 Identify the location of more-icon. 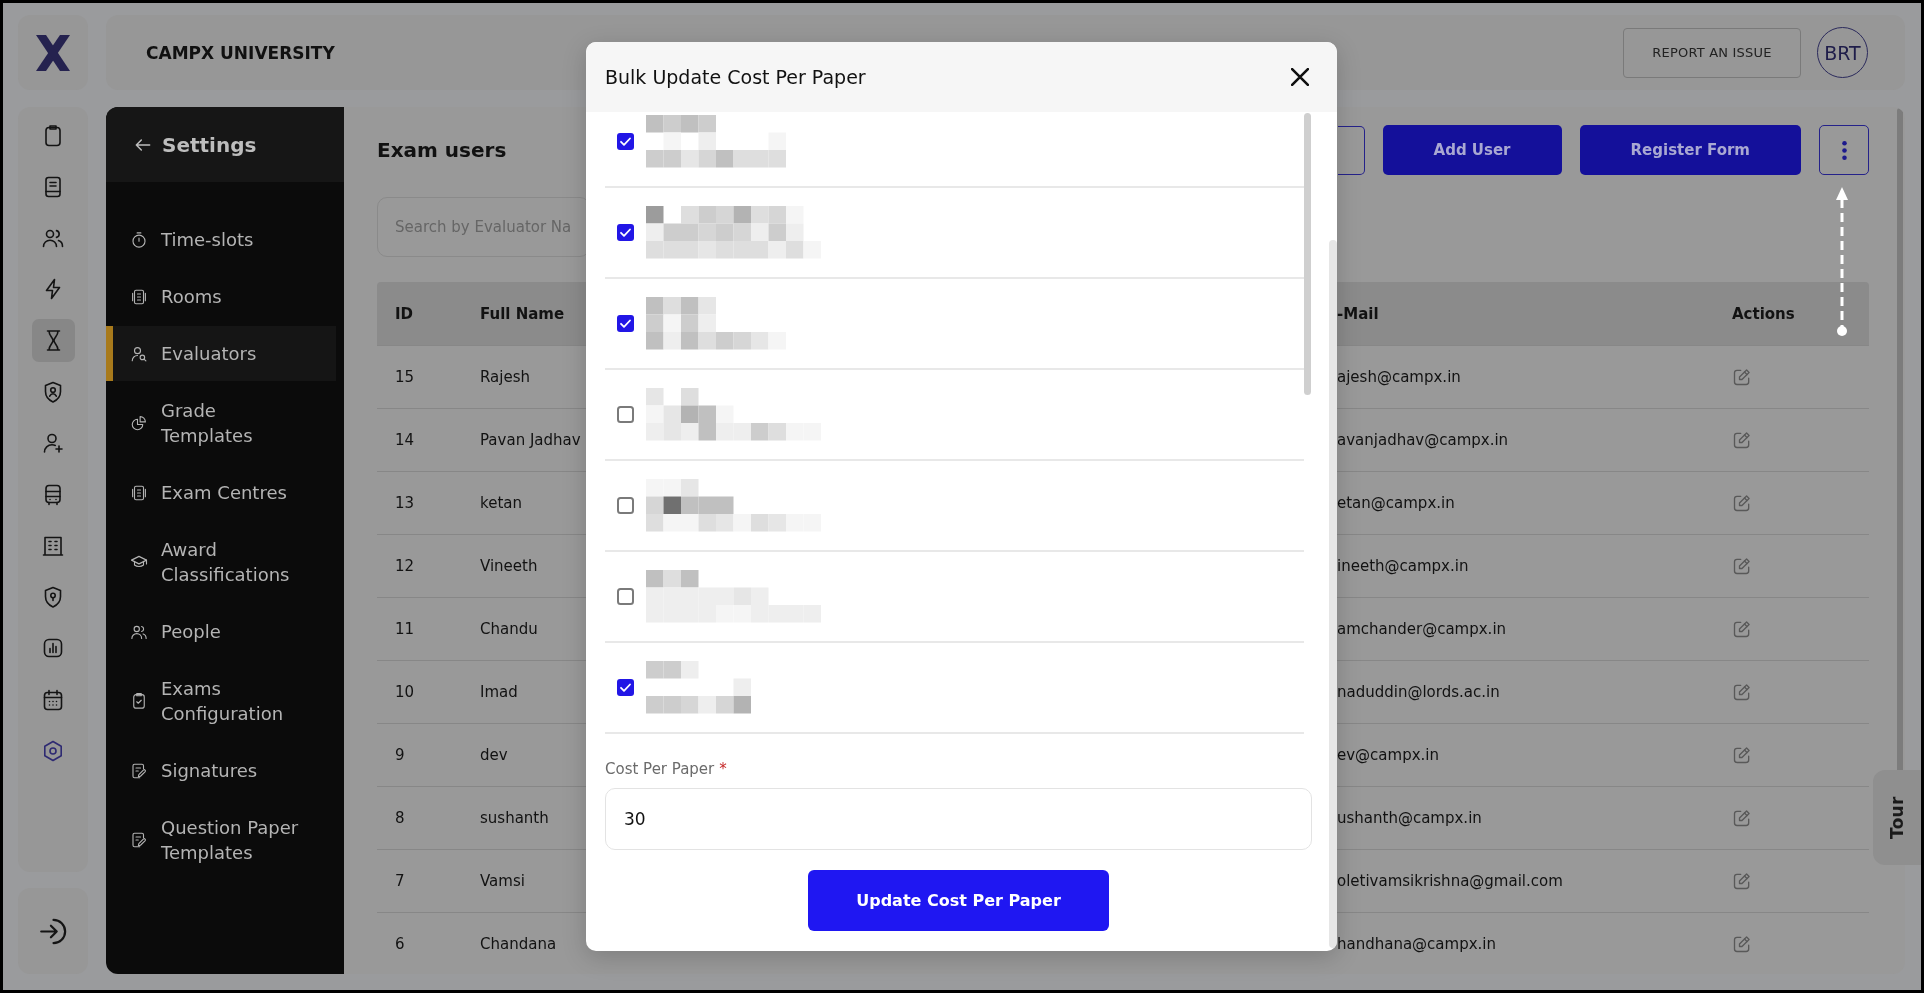
(1844, 150).